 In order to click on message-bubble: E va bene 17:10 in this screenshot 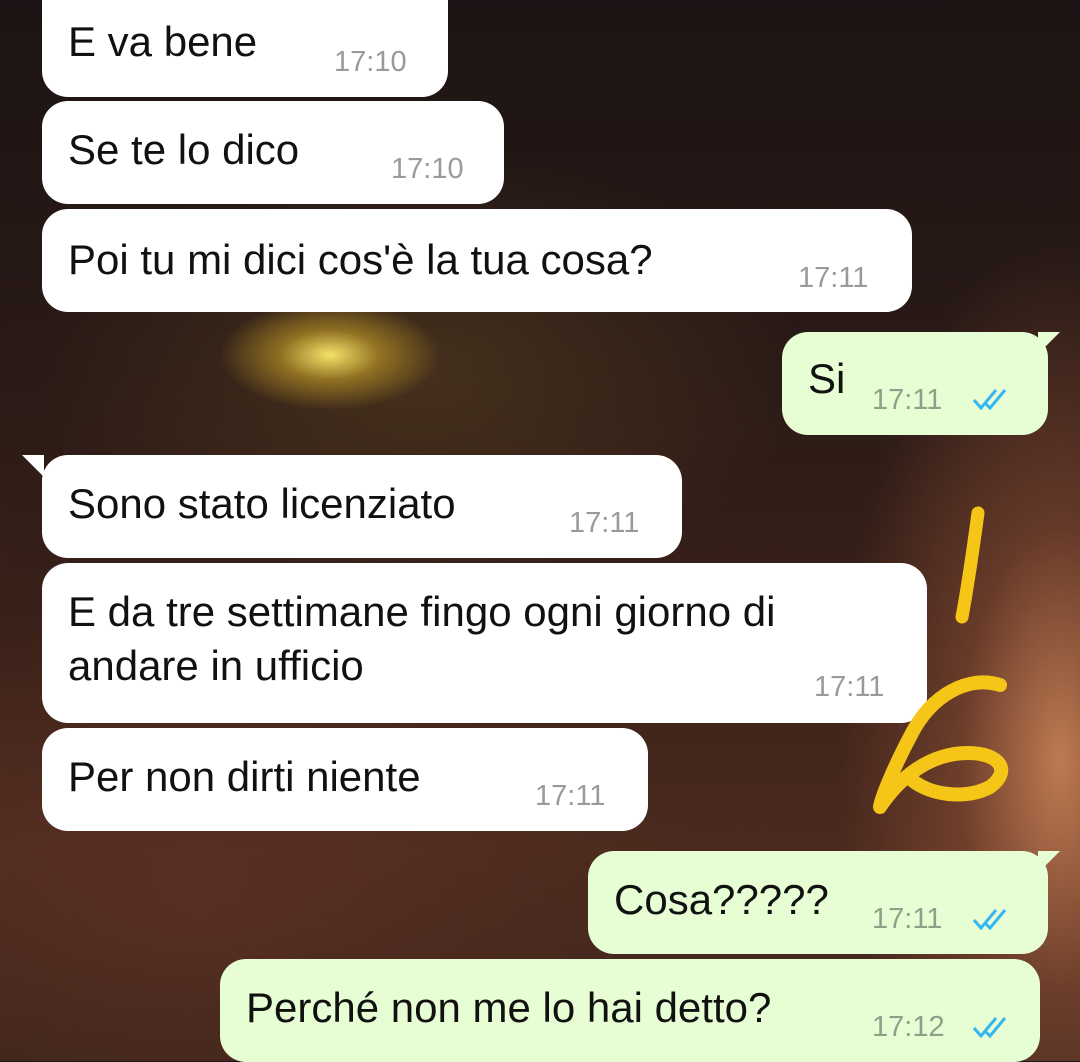, I will do `click(245, 48)`.